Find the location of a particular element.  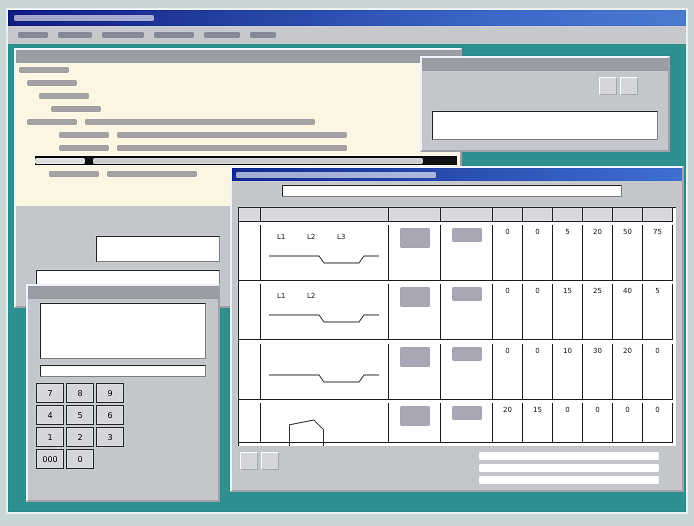

calculator-key: 1 is located at coordinates (50, 437).